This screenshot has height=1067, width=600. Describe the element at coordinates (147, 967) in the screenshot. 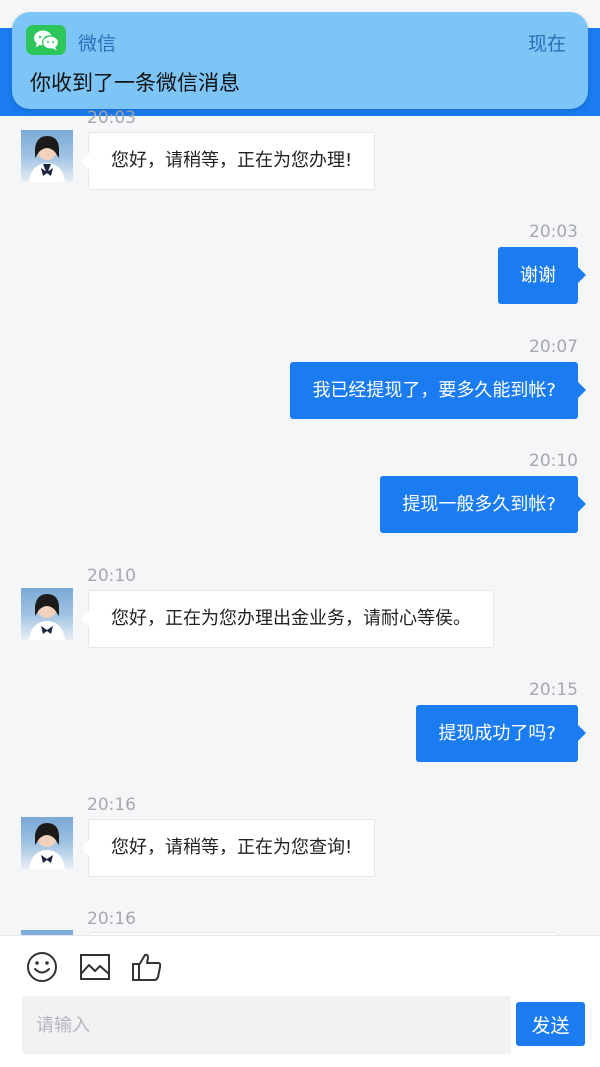

I see `thumbs-up-icon` at that location.